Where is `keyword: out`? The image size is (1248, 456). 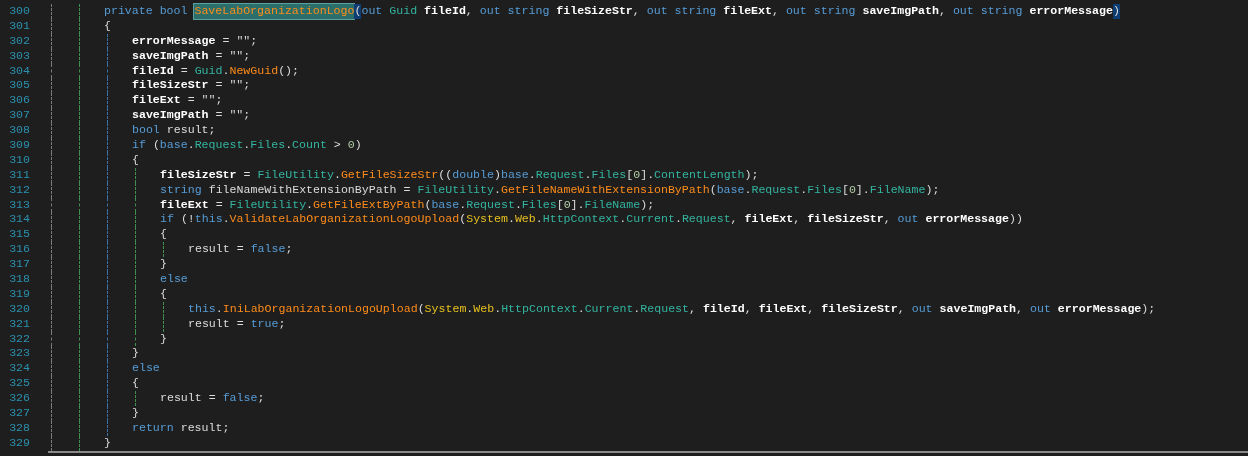
keyword: out is located at coordinates (908, 220).